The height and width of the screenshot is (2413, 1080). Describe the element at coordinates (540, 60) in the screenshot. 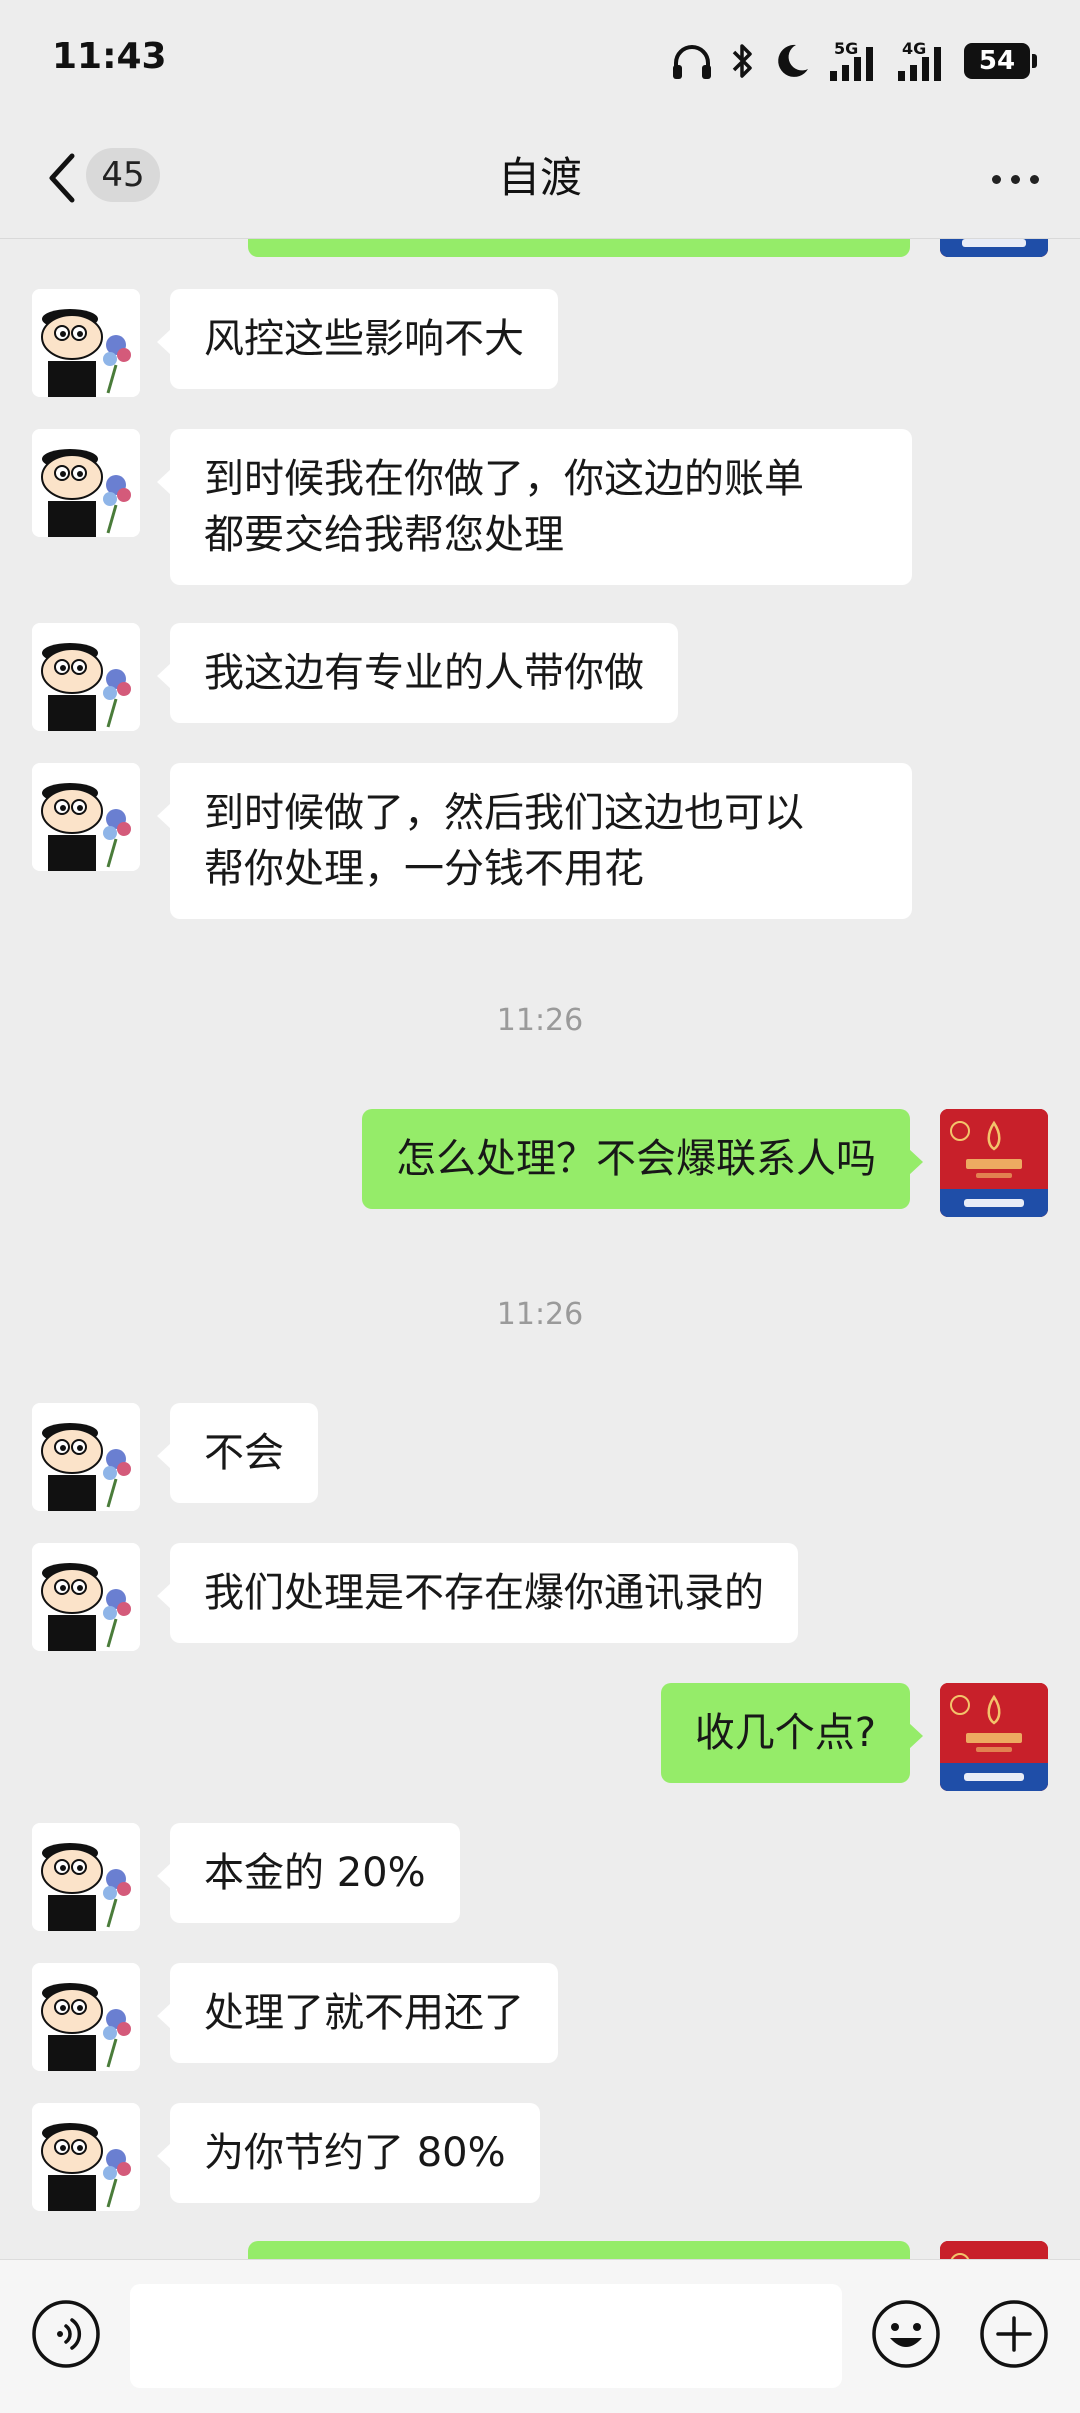

I see `status-bar: 11:43 5G 4G 54` at that location.